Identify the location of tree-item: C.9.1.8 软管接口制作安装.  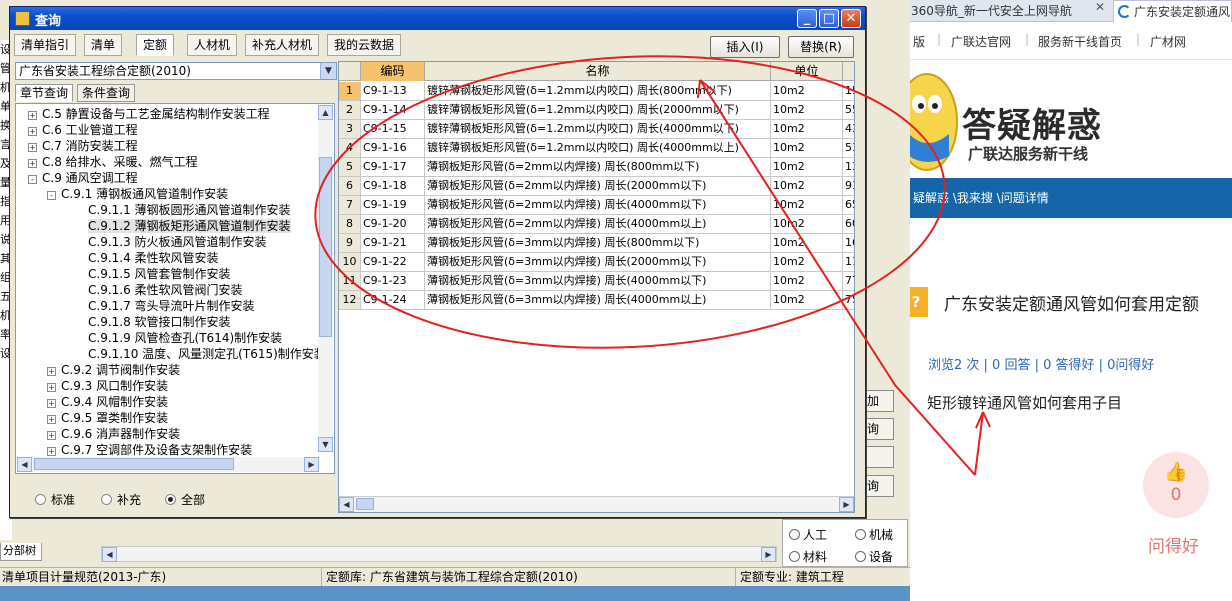
(159, 322).